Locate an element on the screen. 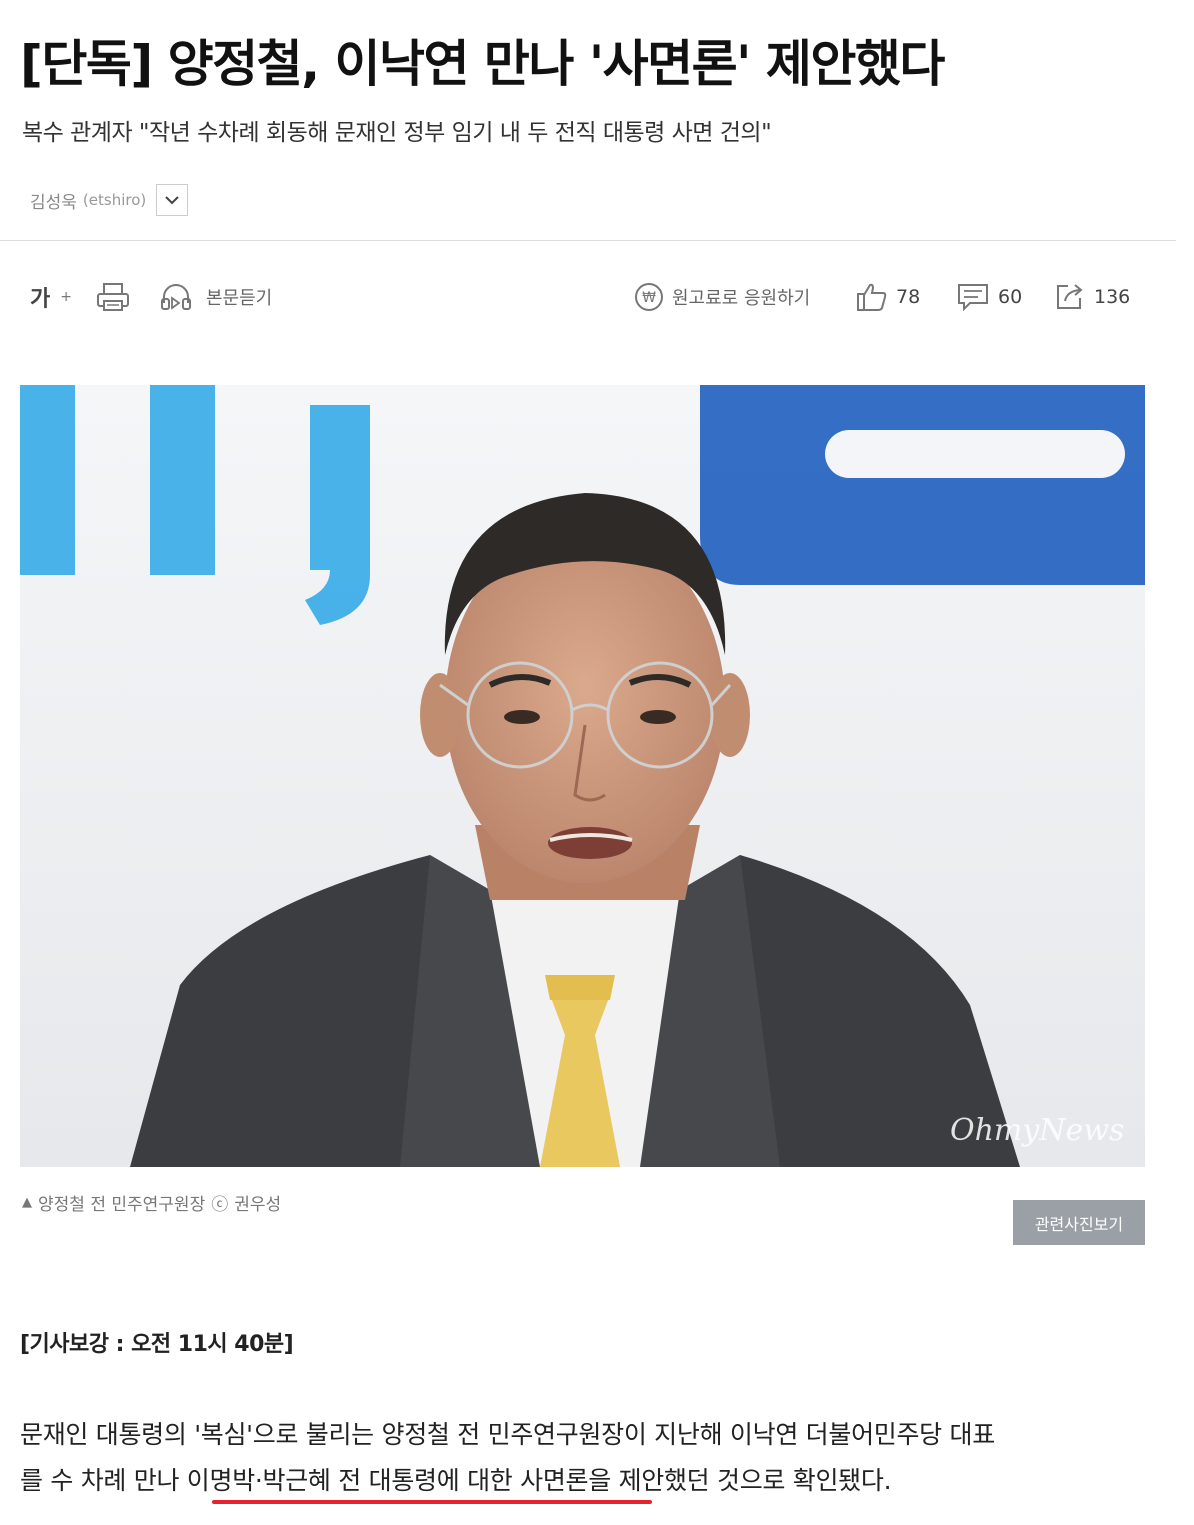 The image size is (1194, 1525). share-icon is located at coordinates (1070, 296).